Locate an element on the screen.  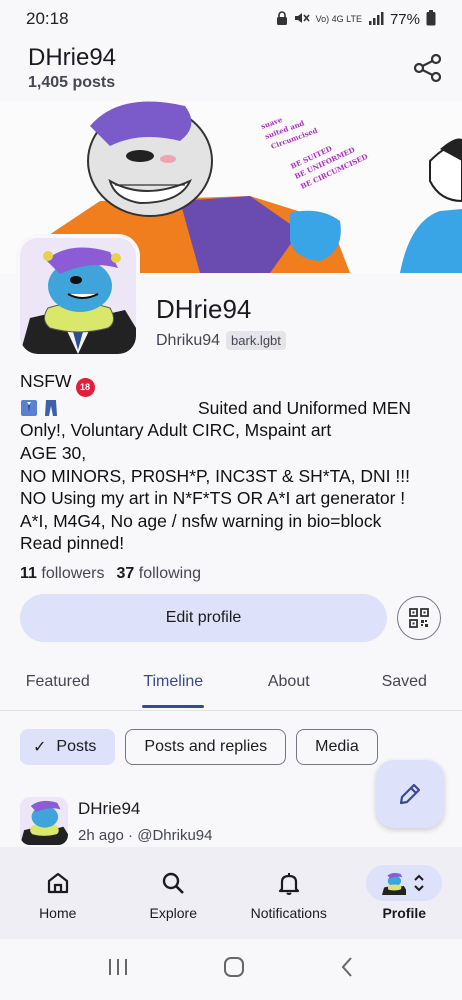
bio-line-2: Suited and Uniformed MEN is located at coordinates (235, 408).